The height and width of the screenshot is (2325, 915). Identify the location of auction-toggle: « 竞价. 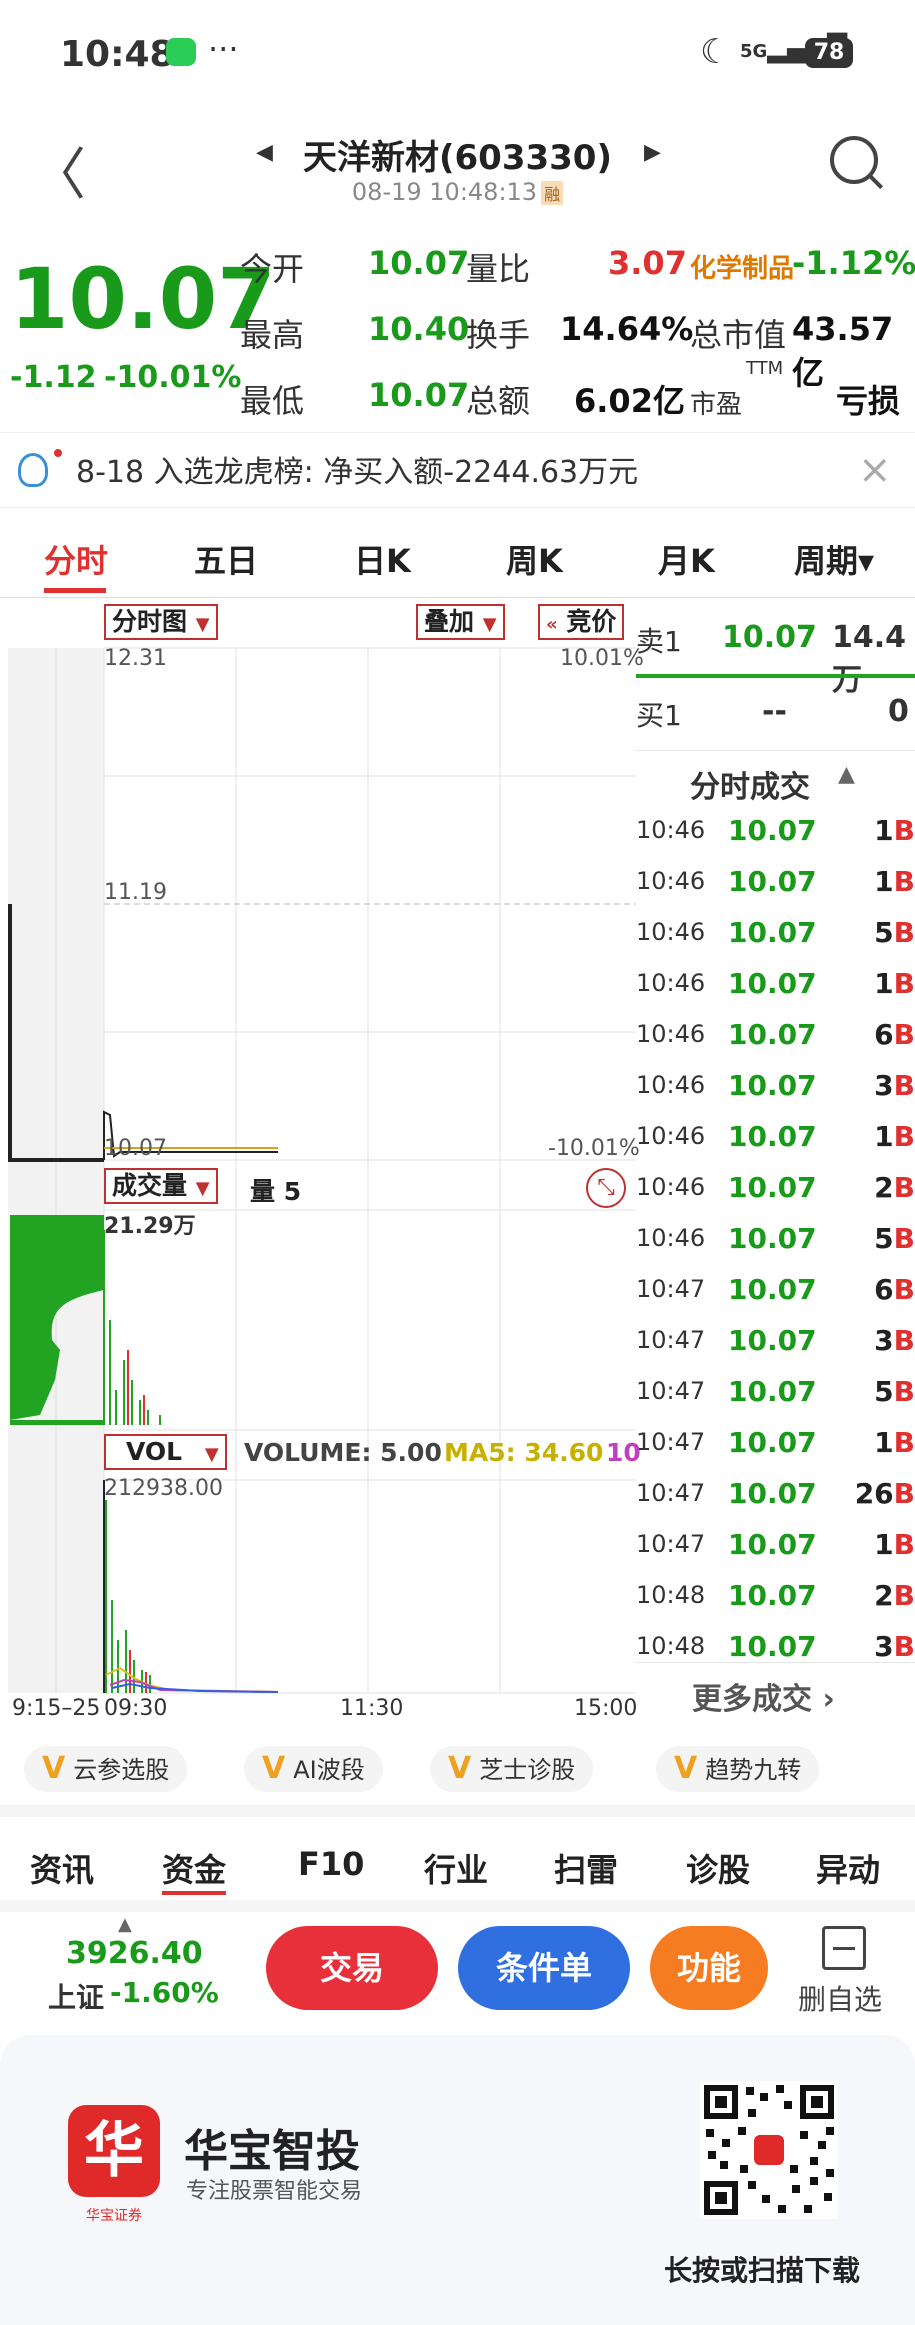
(581, 622).